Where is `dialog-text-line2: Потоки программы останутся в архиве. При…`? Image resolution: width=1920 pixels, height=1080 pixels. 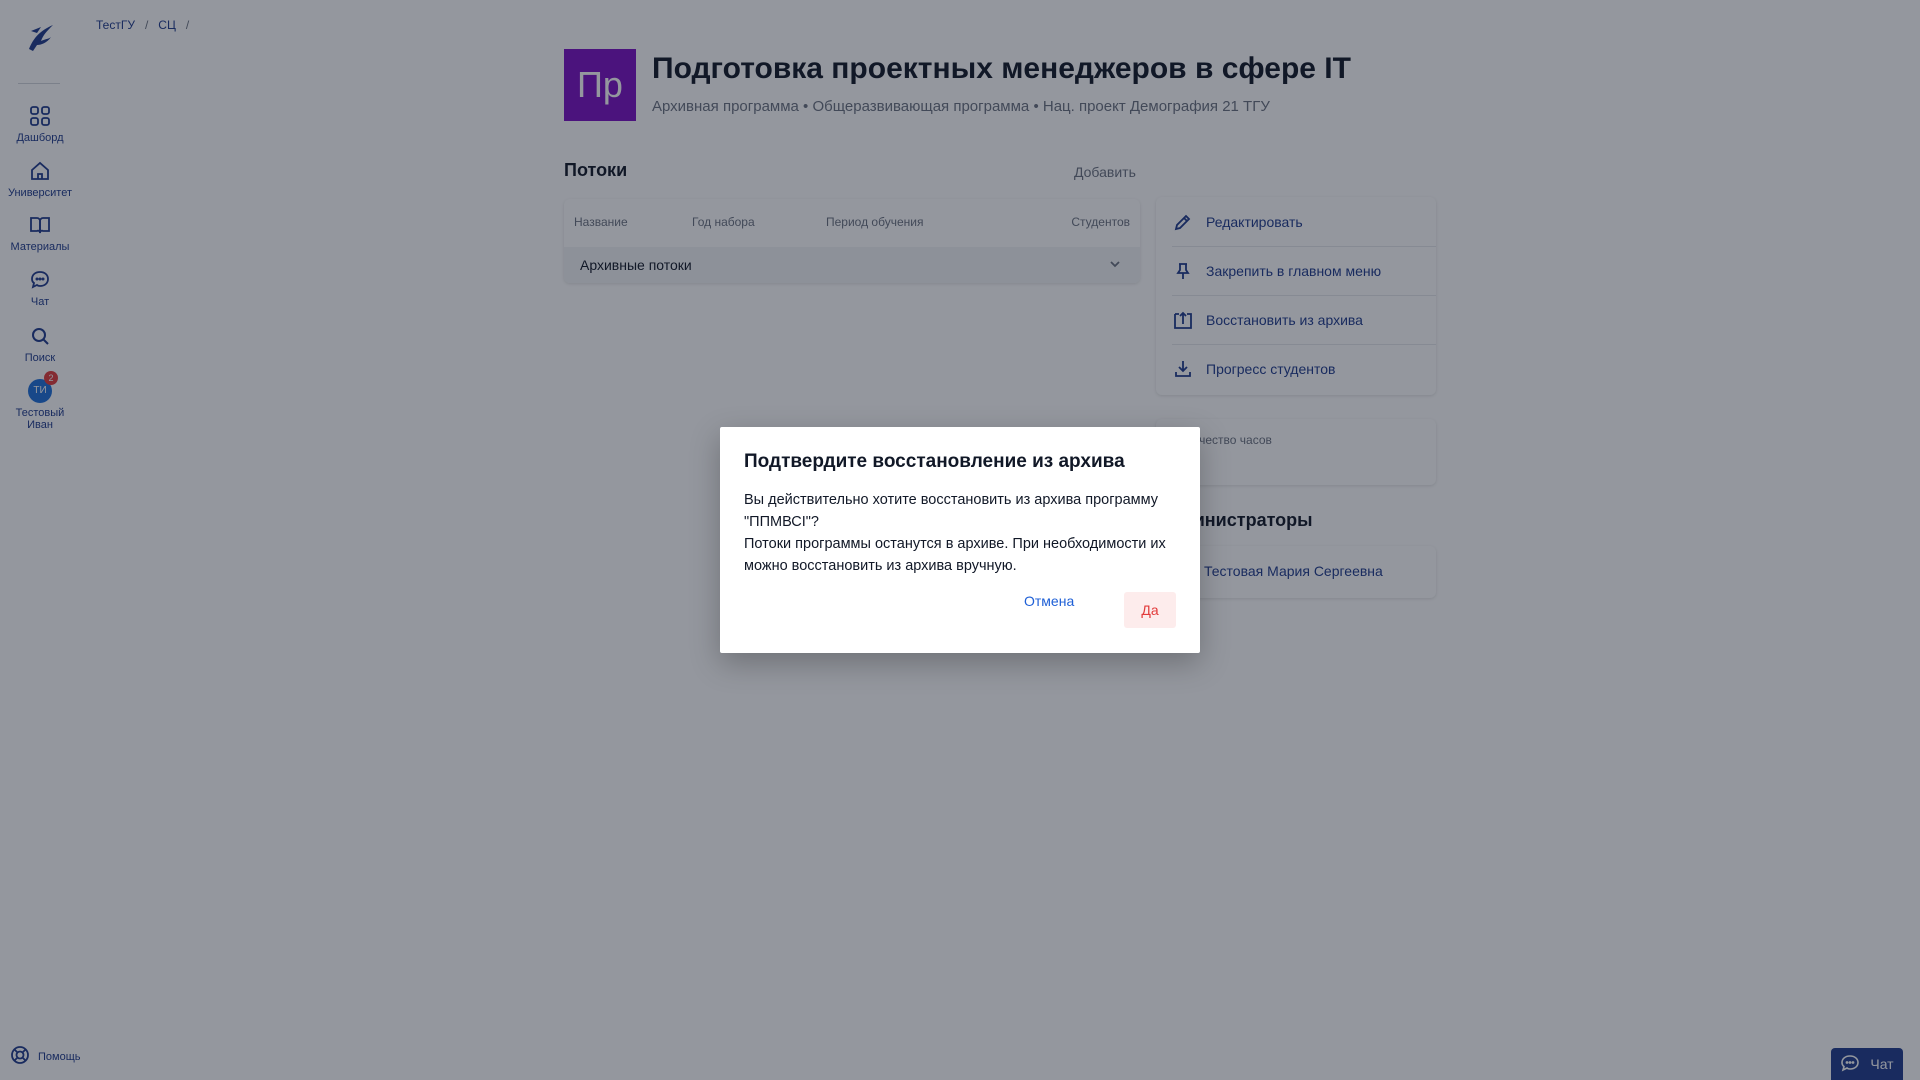
dialog-text-line2: Потоки программы останутся в архиве. При… is located at coordinates (955, 555).